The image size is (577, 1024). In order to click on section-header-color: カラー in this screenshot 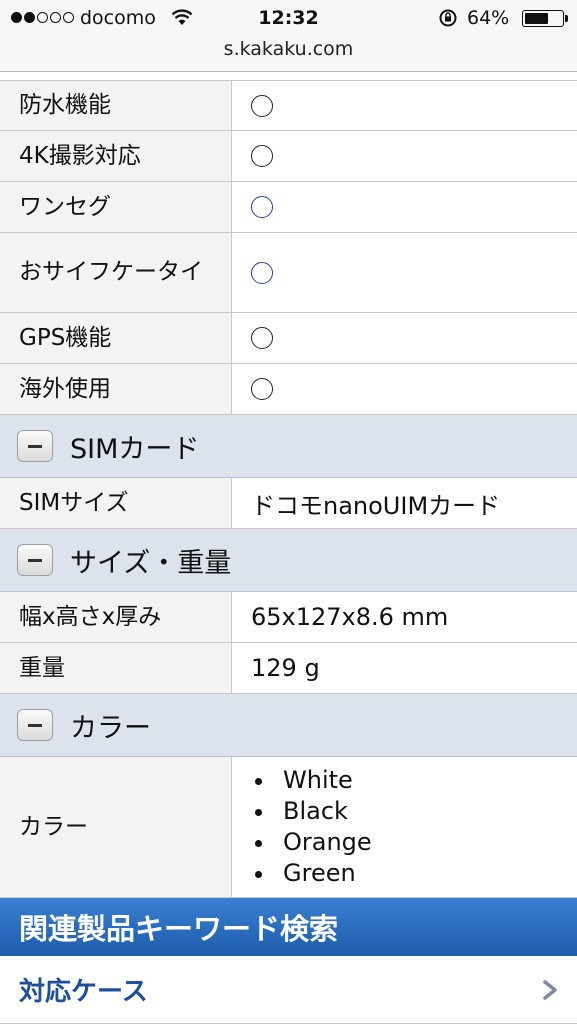, I will do `click(288, 725)`.